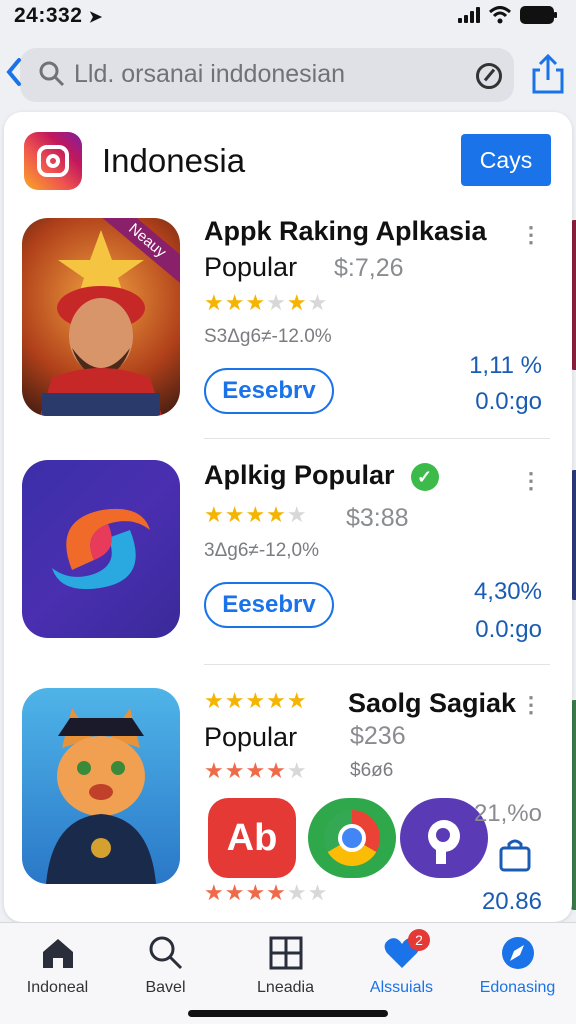 The width and height of the screenshot is (576, 1024). I want to click on app-icon-1: Neauy, so click(101, 317).